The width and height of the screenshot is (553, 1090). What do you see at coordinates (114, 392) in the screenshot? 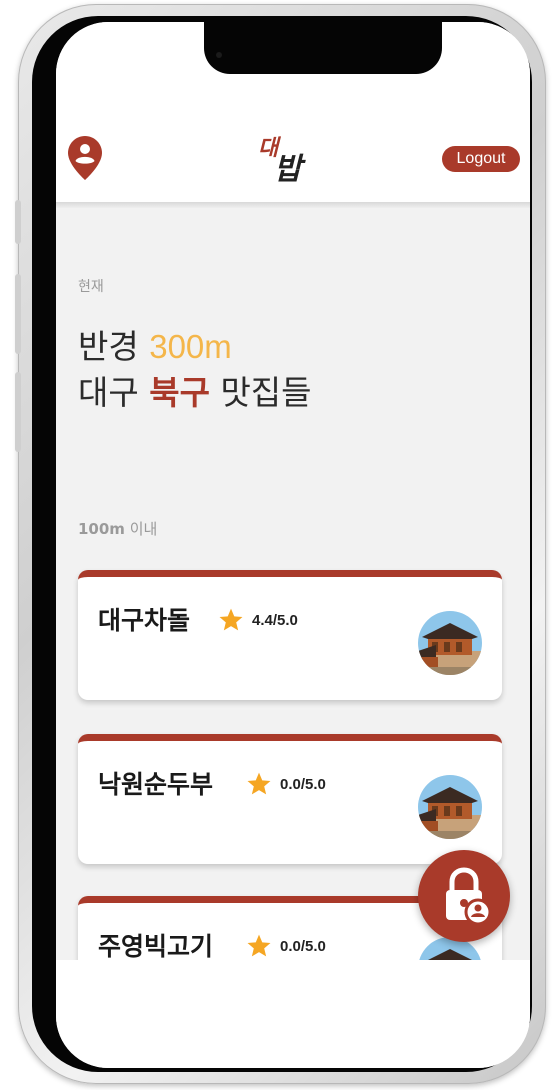
I see `headline-city: 대구` at bounding box center [114, 392].